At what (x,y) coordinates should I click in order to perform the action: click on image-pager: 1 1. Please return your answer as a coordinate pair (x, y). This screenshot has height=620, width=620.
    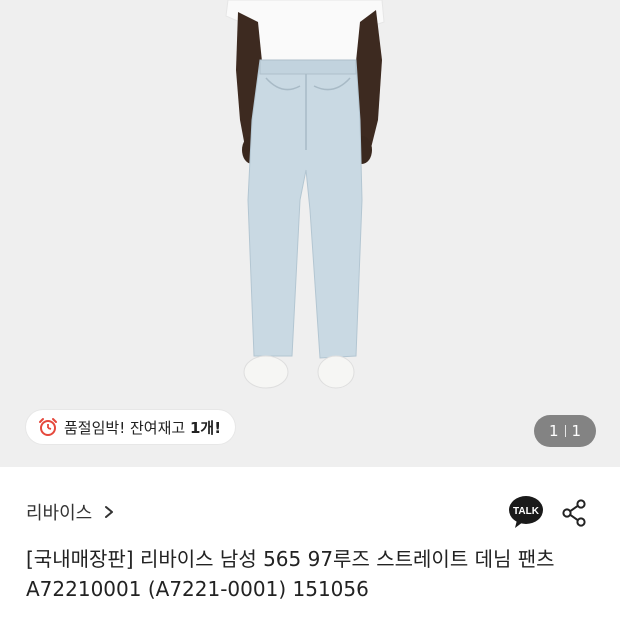
    Looking at the image, I should click on (565, 431).